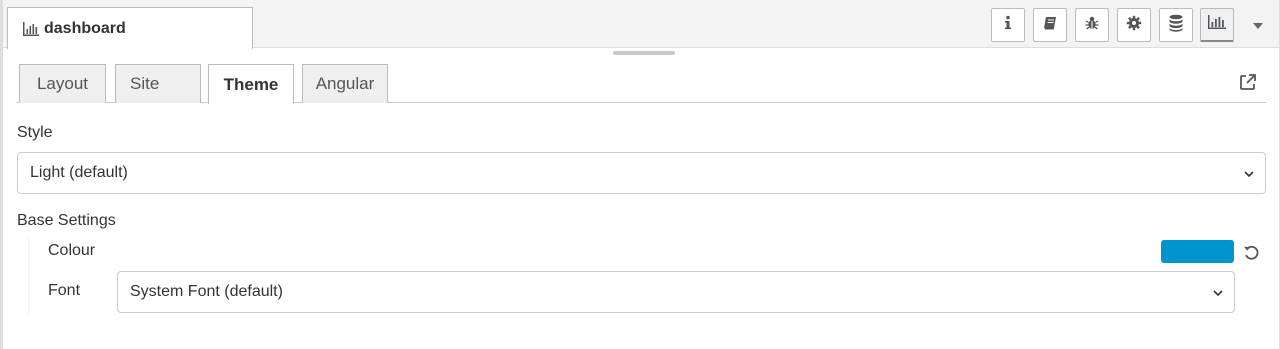 The height and width of the screenshot is (349, 1280). Describe the element at coordinates (145, 83) in the screenshot. I see `tab-label: Site` at that location.